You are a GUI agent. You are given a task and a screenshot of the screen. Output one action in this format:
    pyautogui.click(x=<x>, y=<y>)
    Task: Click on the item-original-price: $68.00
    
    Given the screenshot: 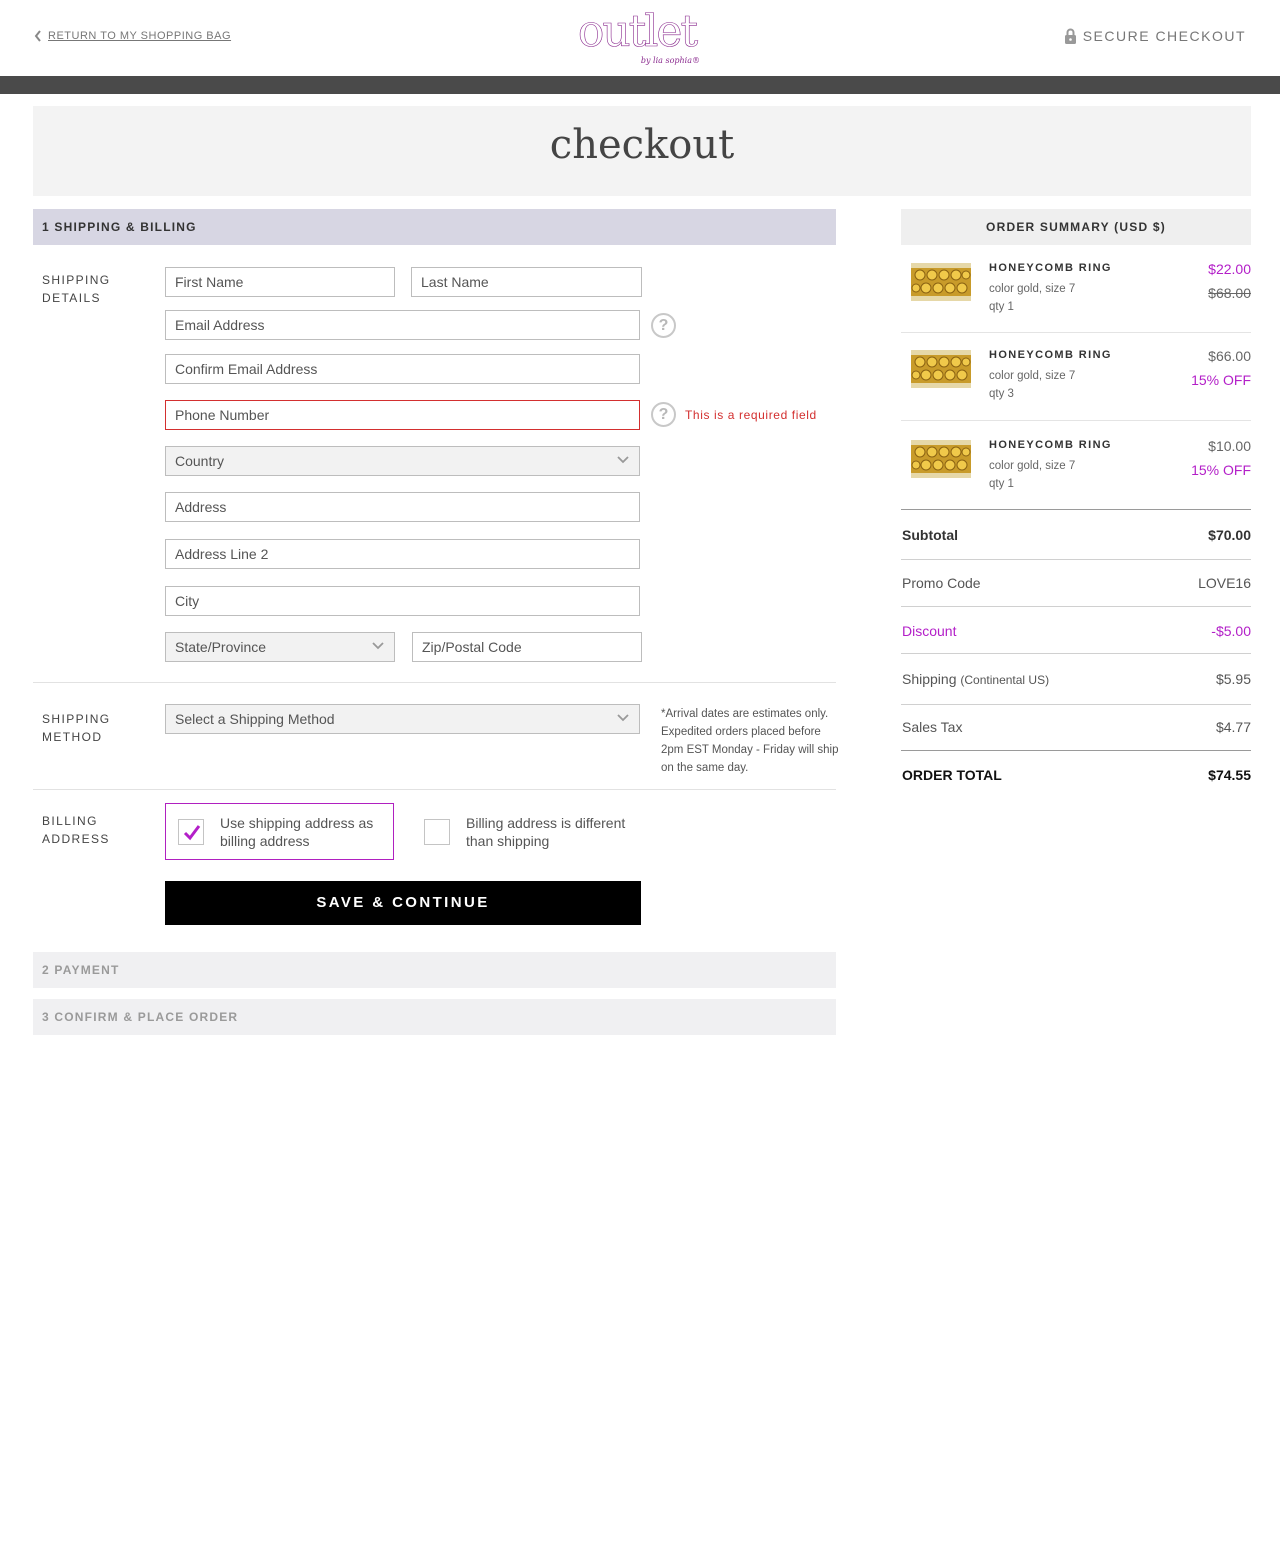 What is the action you would take?
    pyautogui.click(x=1229, y=293)
    